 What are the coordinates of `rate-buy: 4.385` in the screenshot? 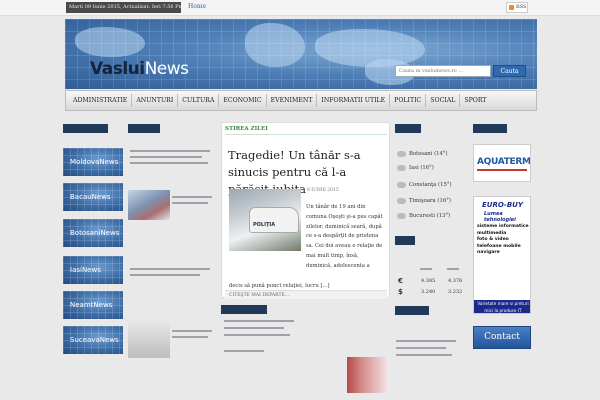 It's located at (428, 281).